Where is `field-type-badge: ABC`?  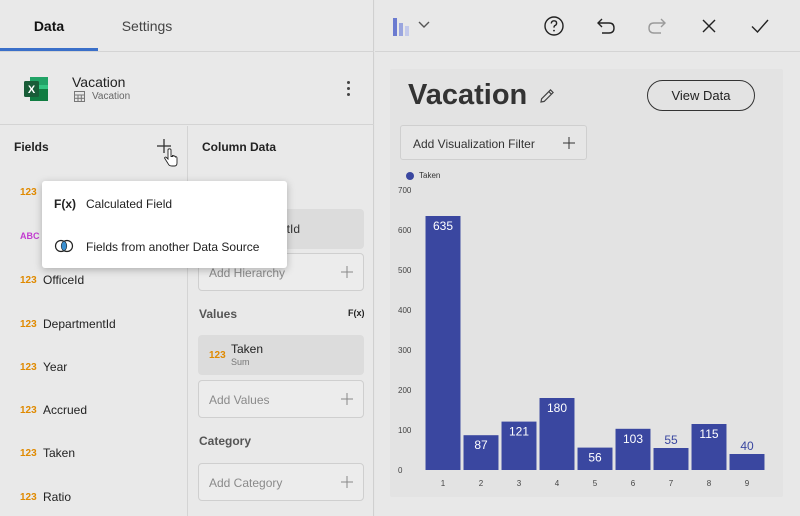 field-type-badge: ABC is located at coordinates (30, 236).